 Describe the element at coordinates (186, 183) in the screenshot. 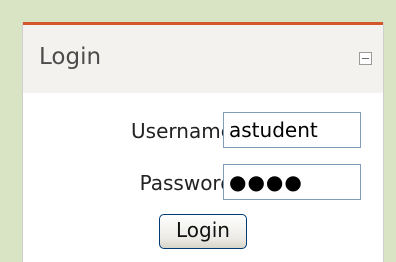

I see `password-label: Password` at that location.